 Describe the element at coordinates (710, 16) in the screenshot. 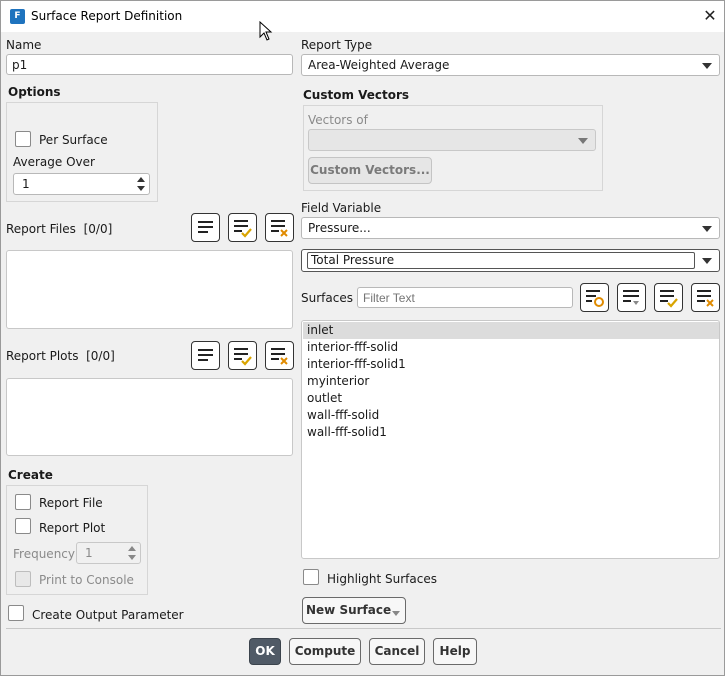

I see `close-icon: ✕` at that location.